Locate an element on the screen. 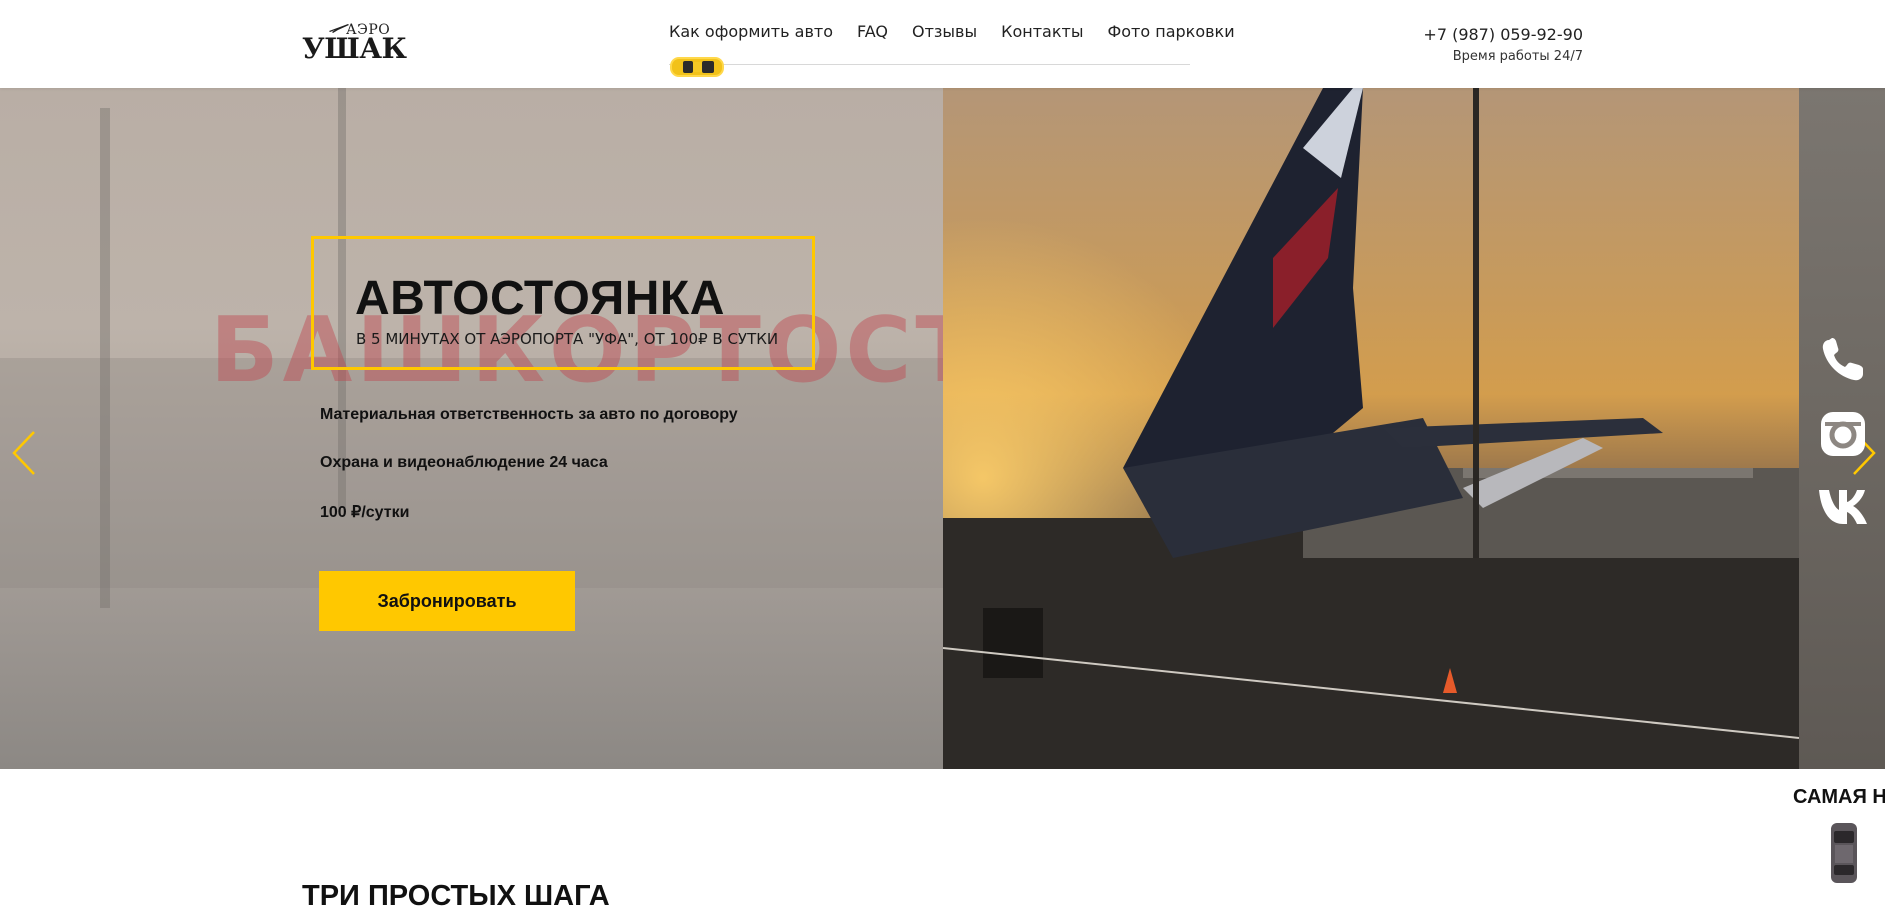 The image size is (1885, 908). nav-item-parking-photos: Фото парковки is located at coordinates (1170, 31).